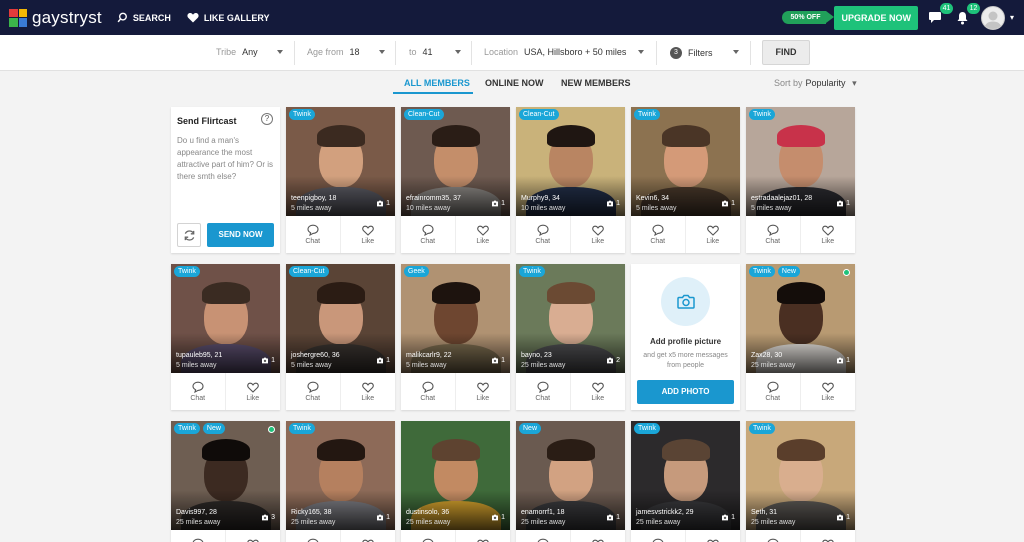 This screenshot has height=542, width=1024. I want to click on member-card: New enamorrf1, 18 25 miles away 1 ChatLike, so click(570, 481).